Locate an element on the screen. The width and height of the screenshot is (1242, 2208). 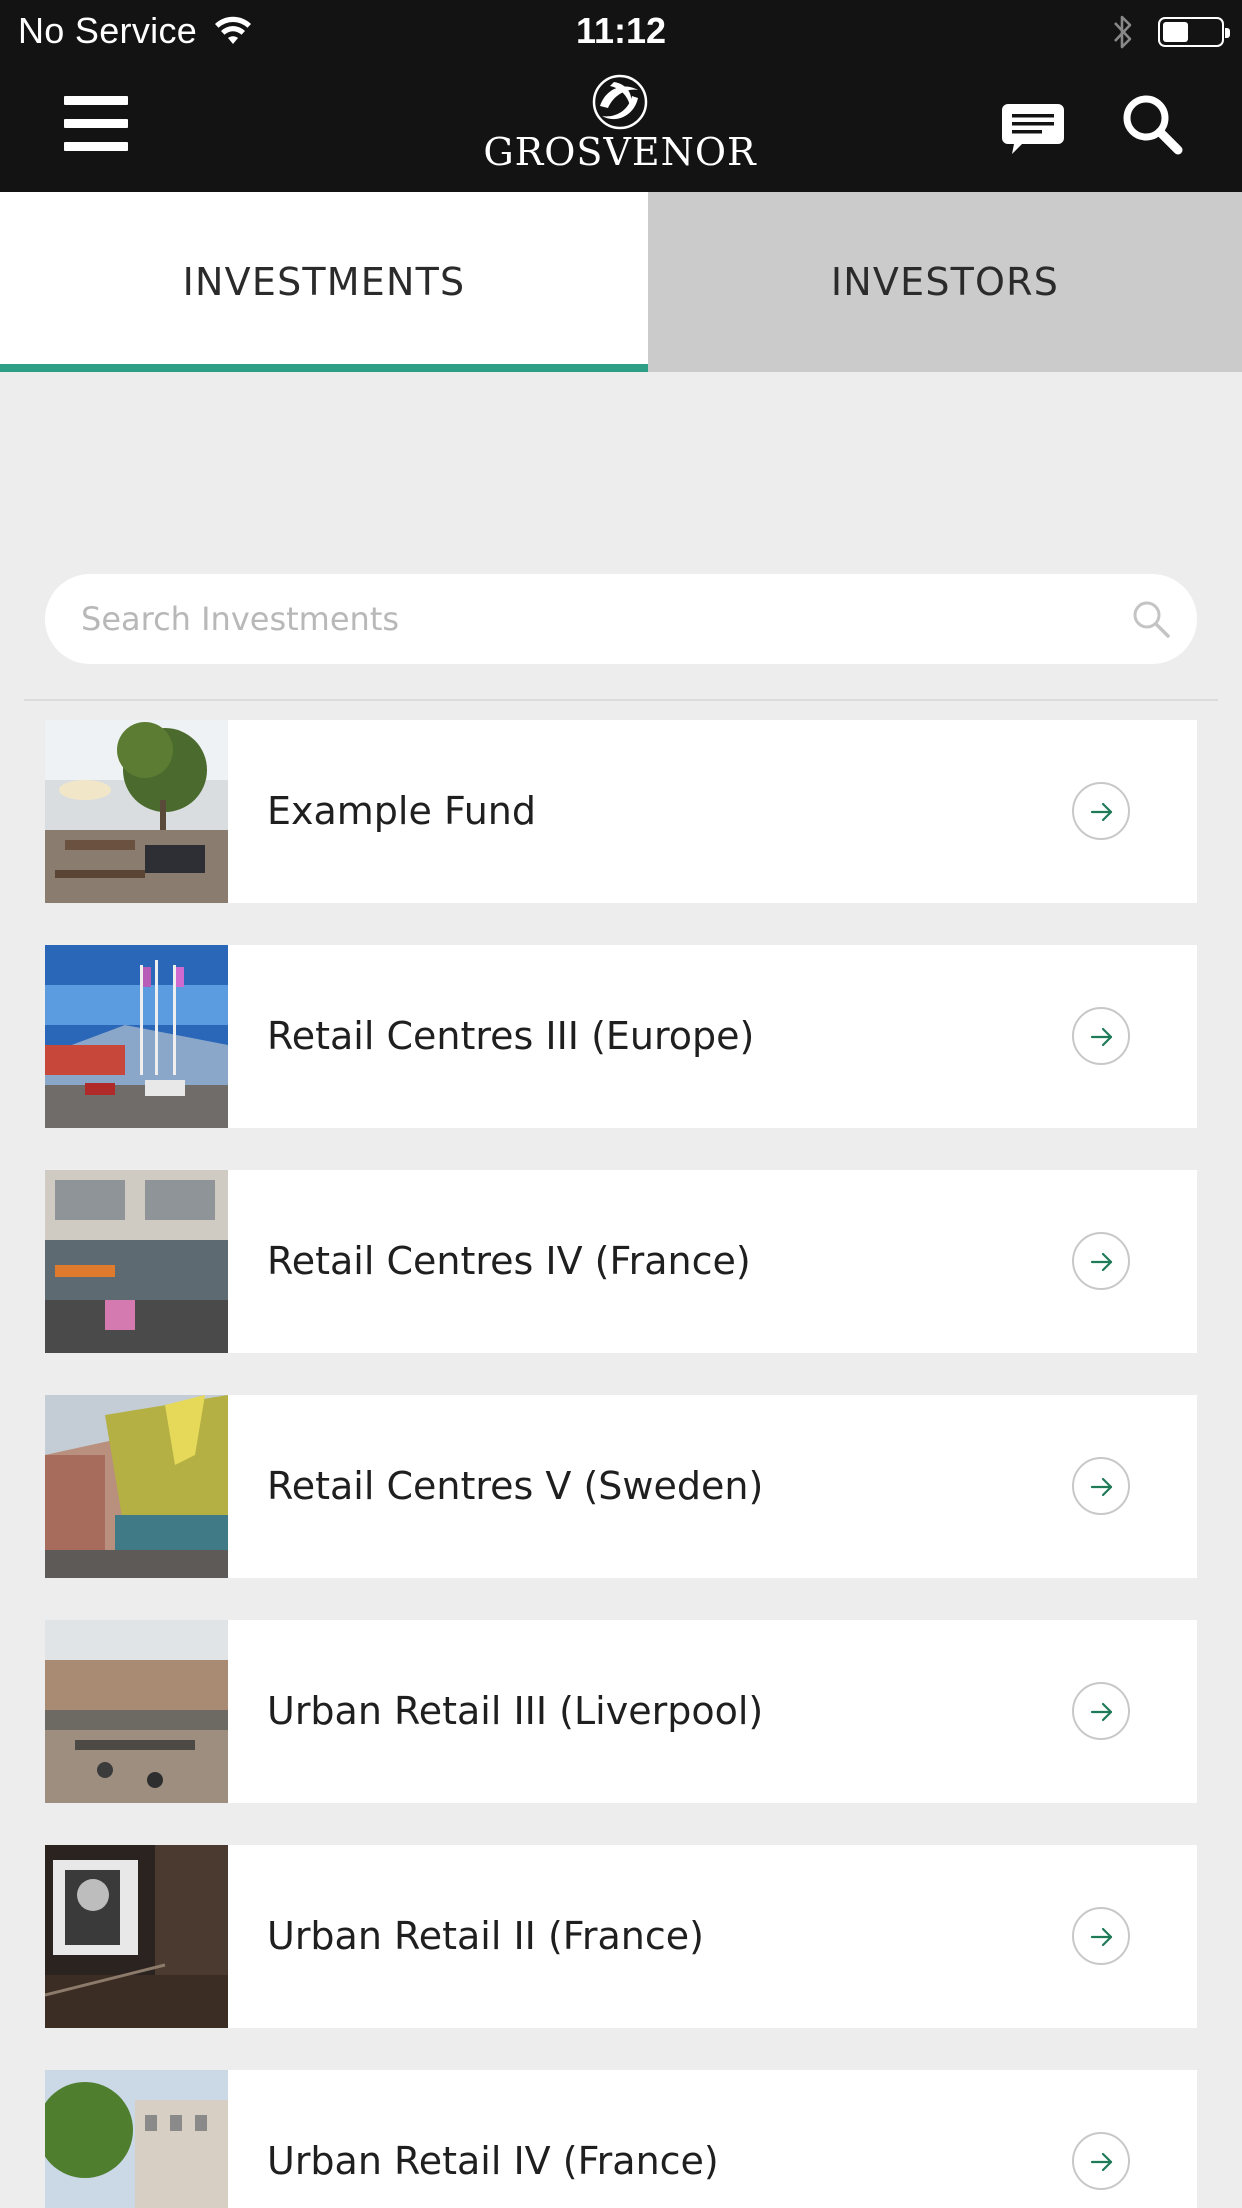
fund-name: Example Fund is located at coordinates (402, 811).